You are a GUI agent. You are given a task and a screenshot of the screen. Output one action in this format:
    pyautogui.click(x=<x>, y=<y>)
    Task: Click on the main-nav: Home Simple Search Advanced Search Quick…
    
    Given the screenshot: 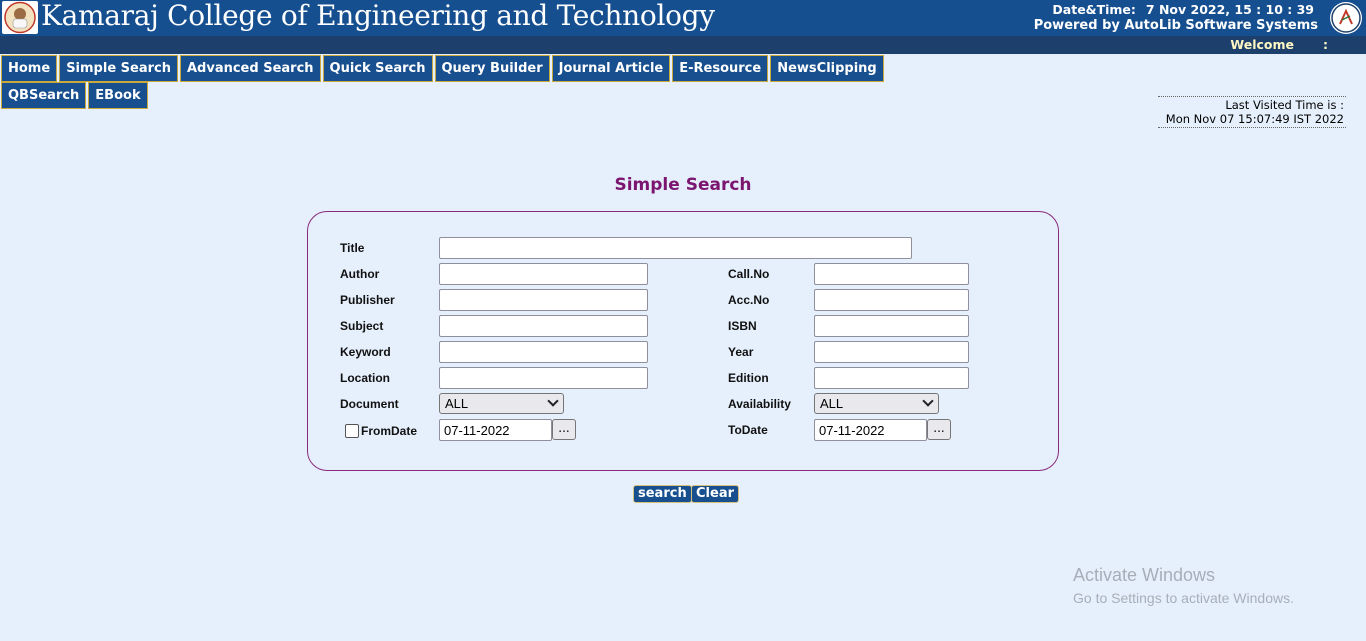 What is the action you would take?
    pyautogui.click(x=442, y=82)
    